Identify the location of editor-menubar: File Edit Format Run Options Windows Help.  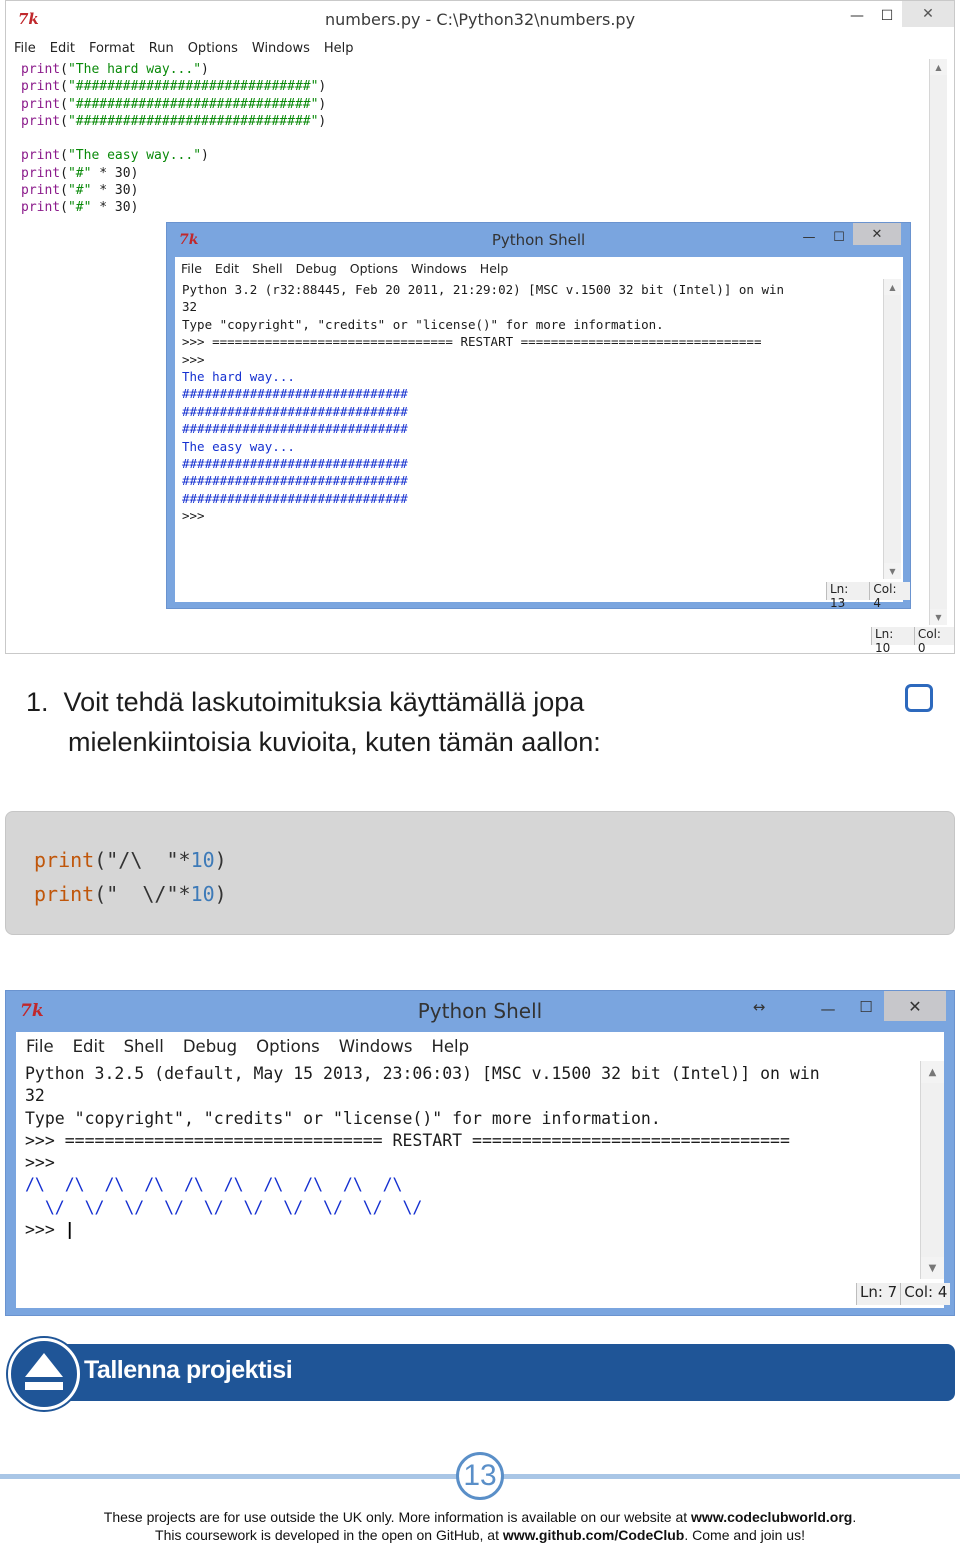
(191, 48).